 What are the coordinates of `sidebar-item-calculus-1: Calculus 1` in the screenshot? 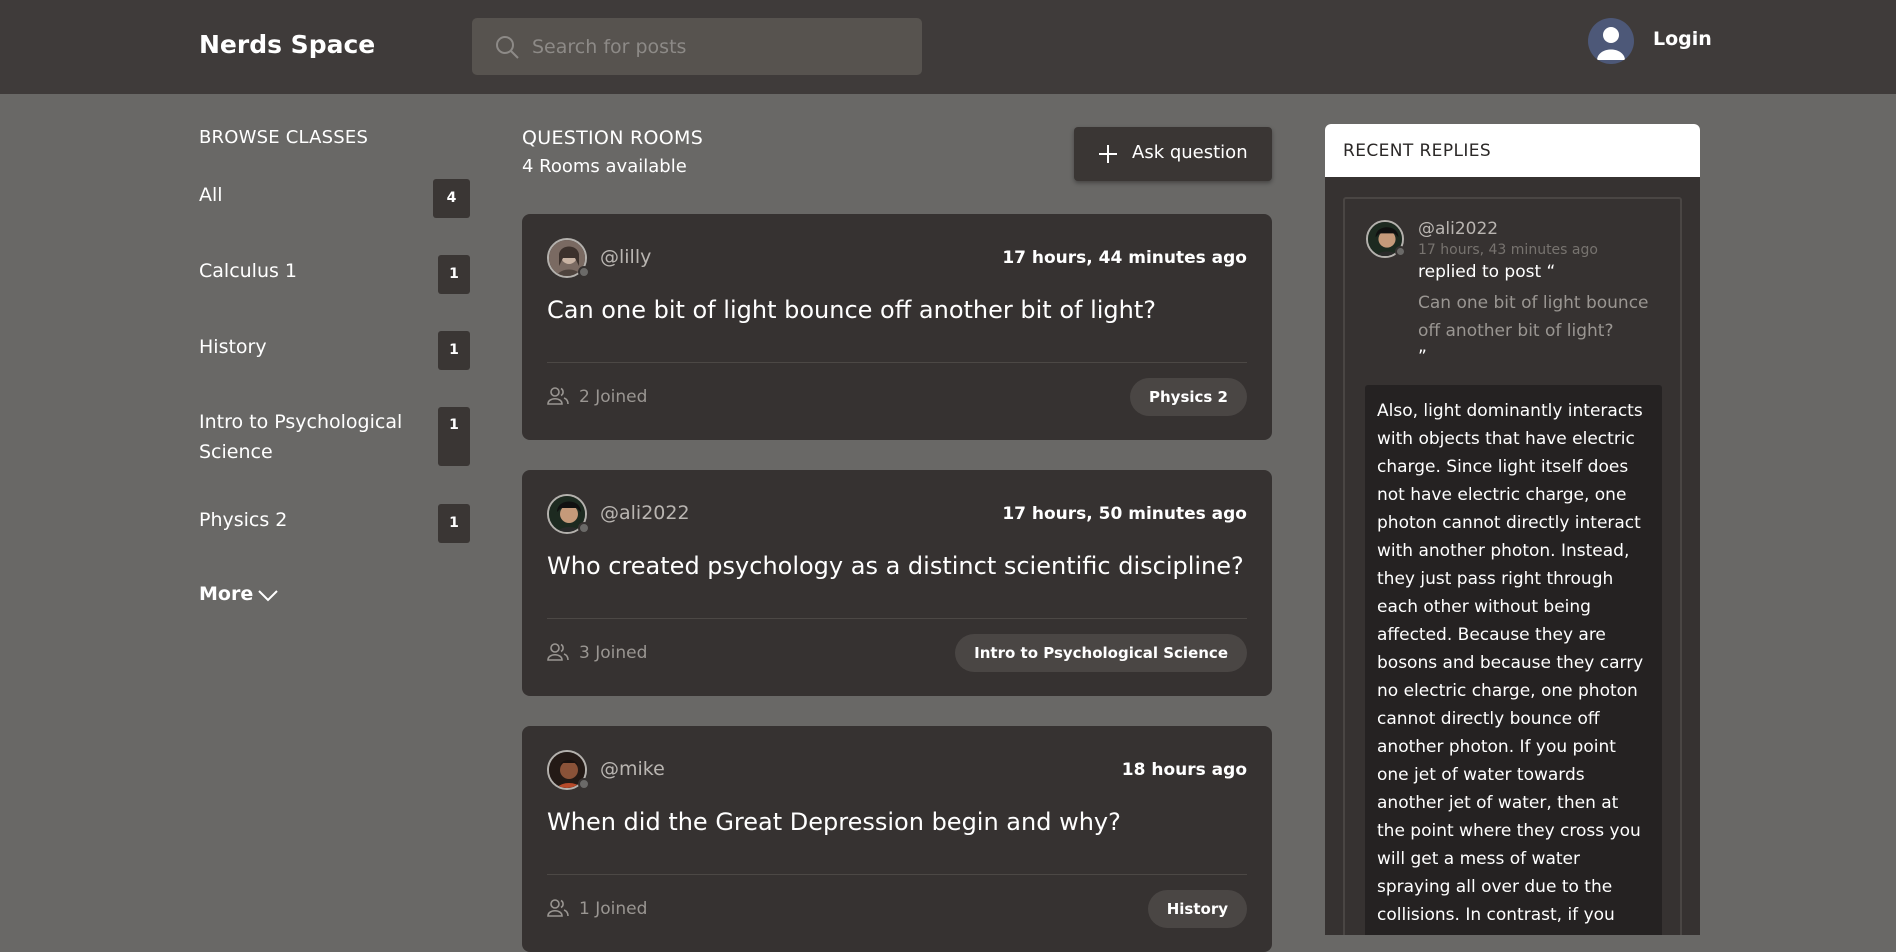 It's located at (304, 271).